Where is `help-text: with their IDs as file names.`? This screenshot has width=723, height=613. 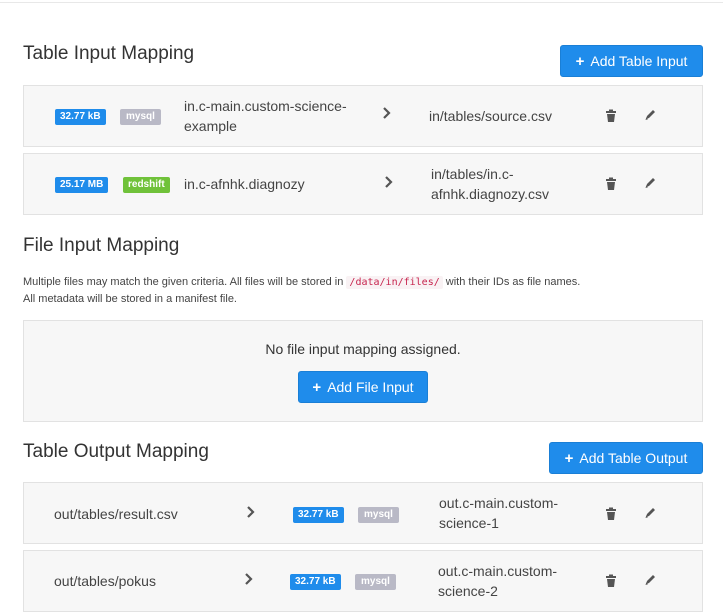 help-text: with their IDs as file names. is located at coordinates (513, 282).